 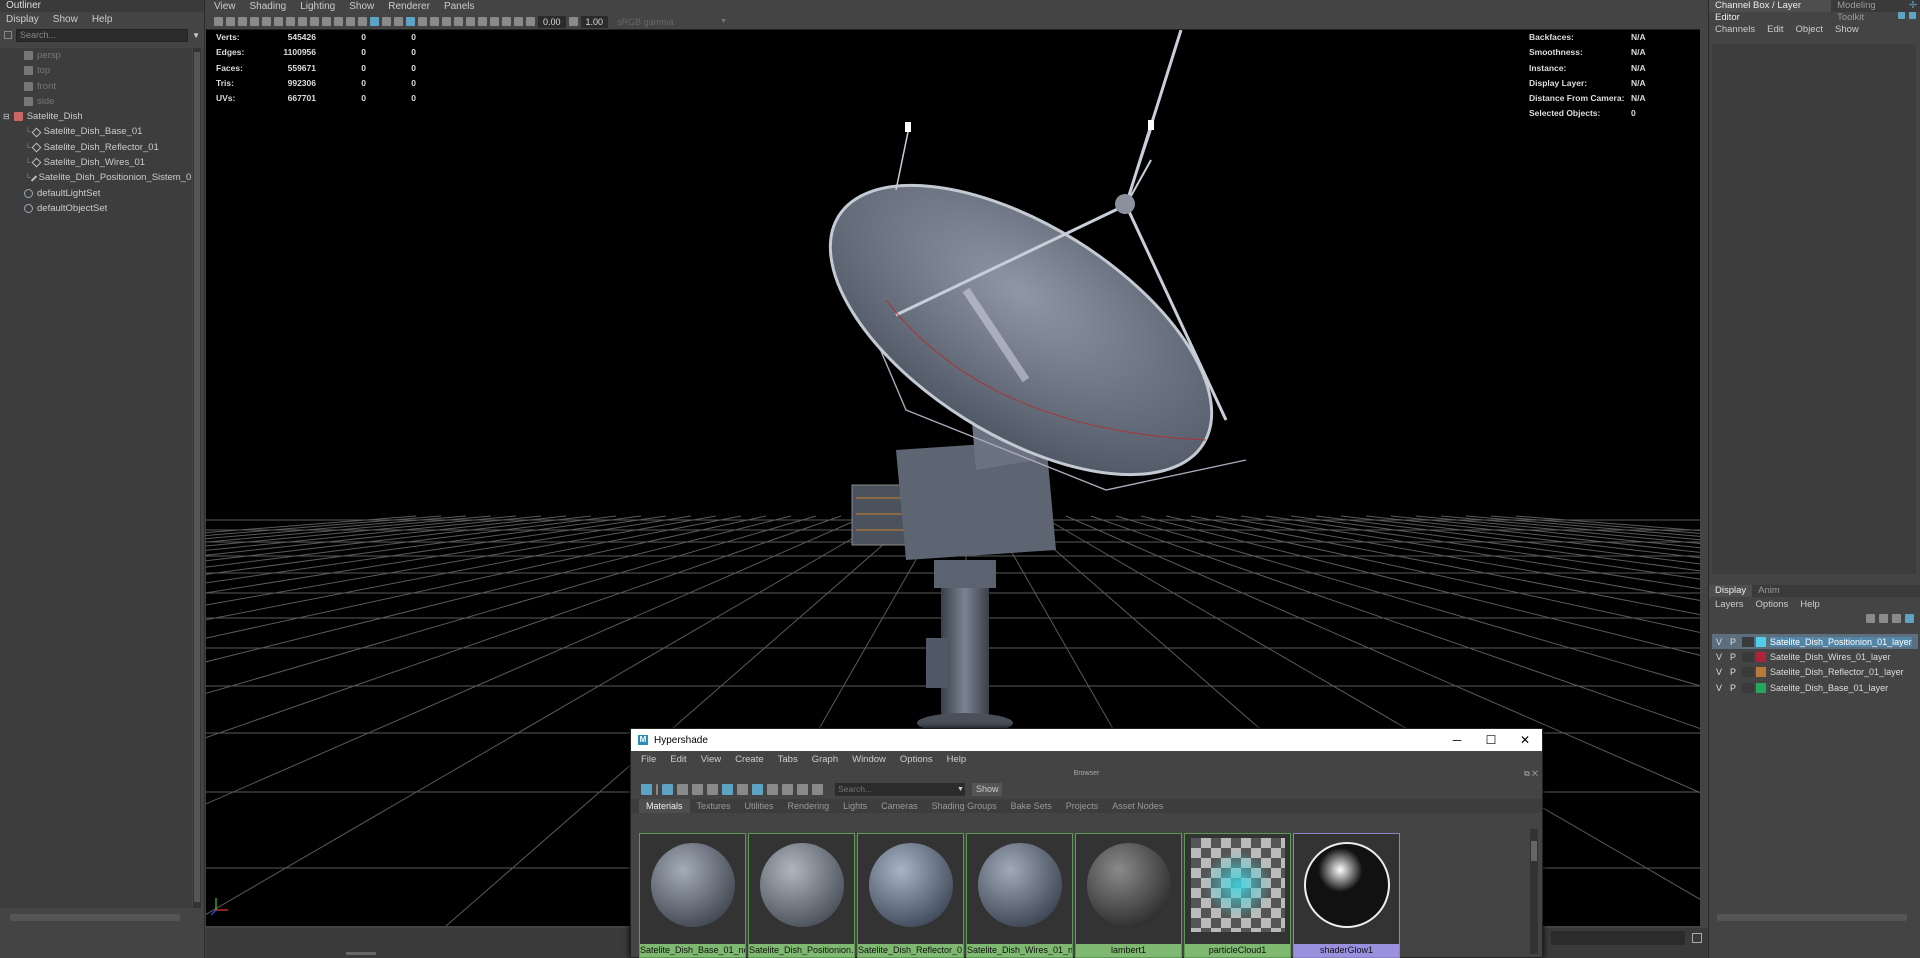 What do you see at coordinates (759, 806) in the screenshot?
I see `tab-utilities: Utilities` at bounding box center [759, 806].